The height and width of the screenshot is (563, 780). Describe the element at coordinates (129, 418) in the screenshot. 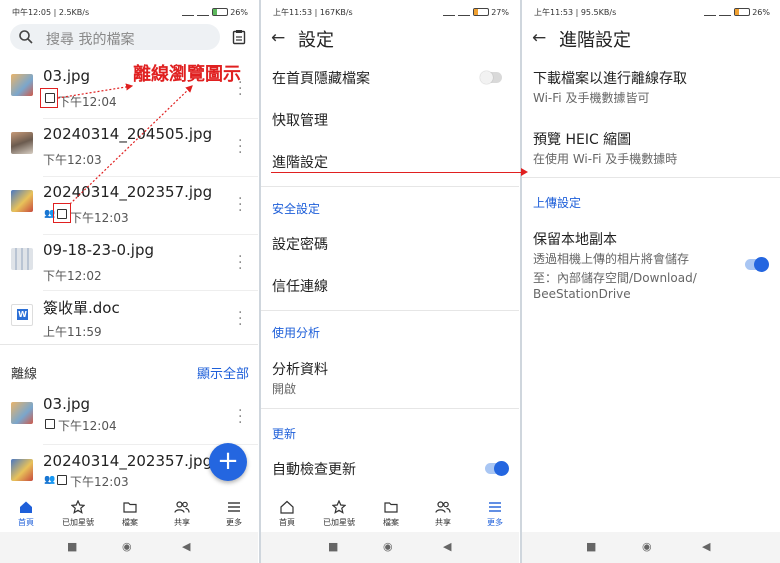

I see `offline-file-row: 03.jpg 下午12:04 · · ·` at that location.